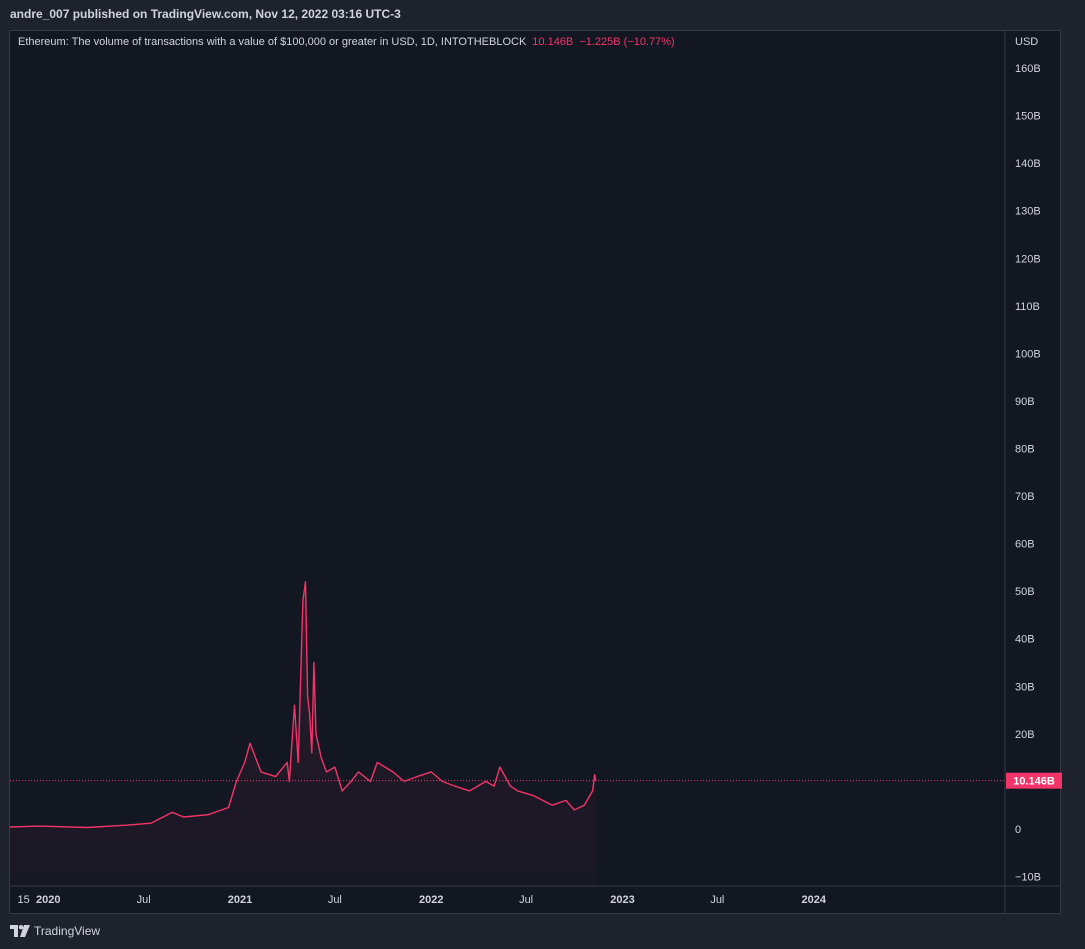  I want to click on y-axis-currency-label: USD, so click(1026, 42).